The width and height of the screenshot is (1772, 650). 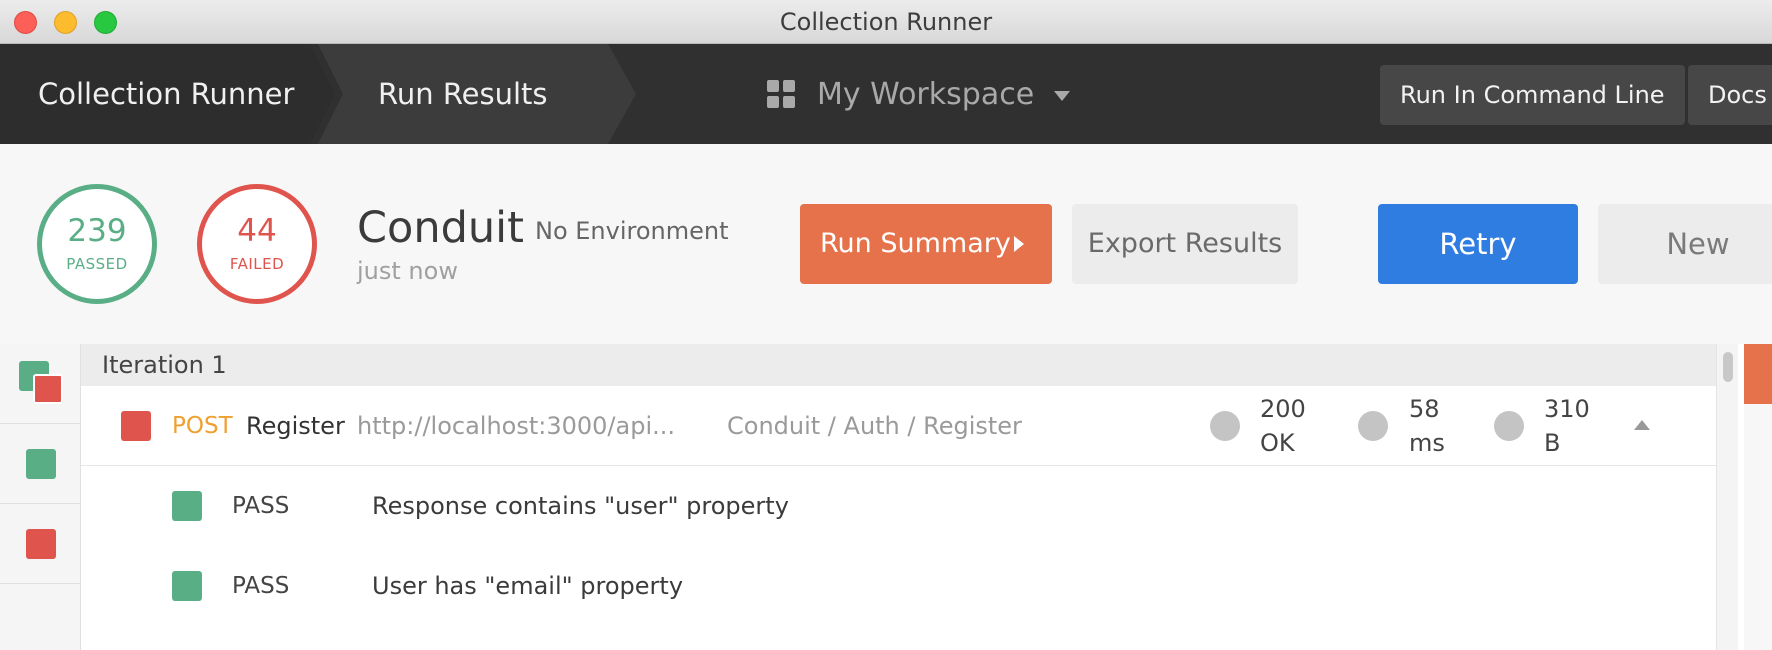 What do you see at coordinates (1478, 244) in the screenshot?
I see `retry-button: Retry` at bounding box center [1478, 244].